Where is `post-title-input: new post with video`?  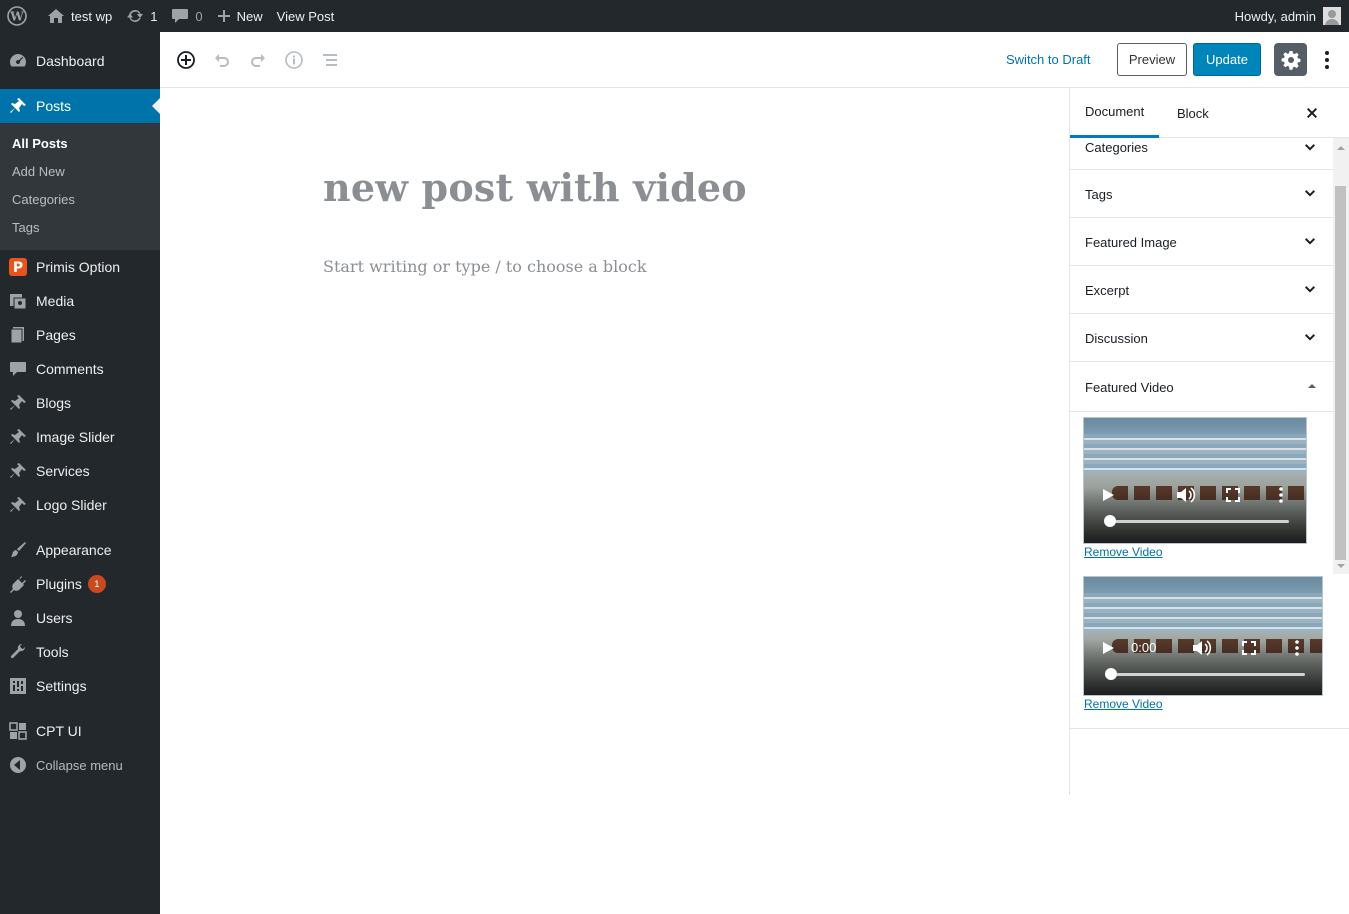
post-title-input: new post with video is located at coordinates (535, 187).